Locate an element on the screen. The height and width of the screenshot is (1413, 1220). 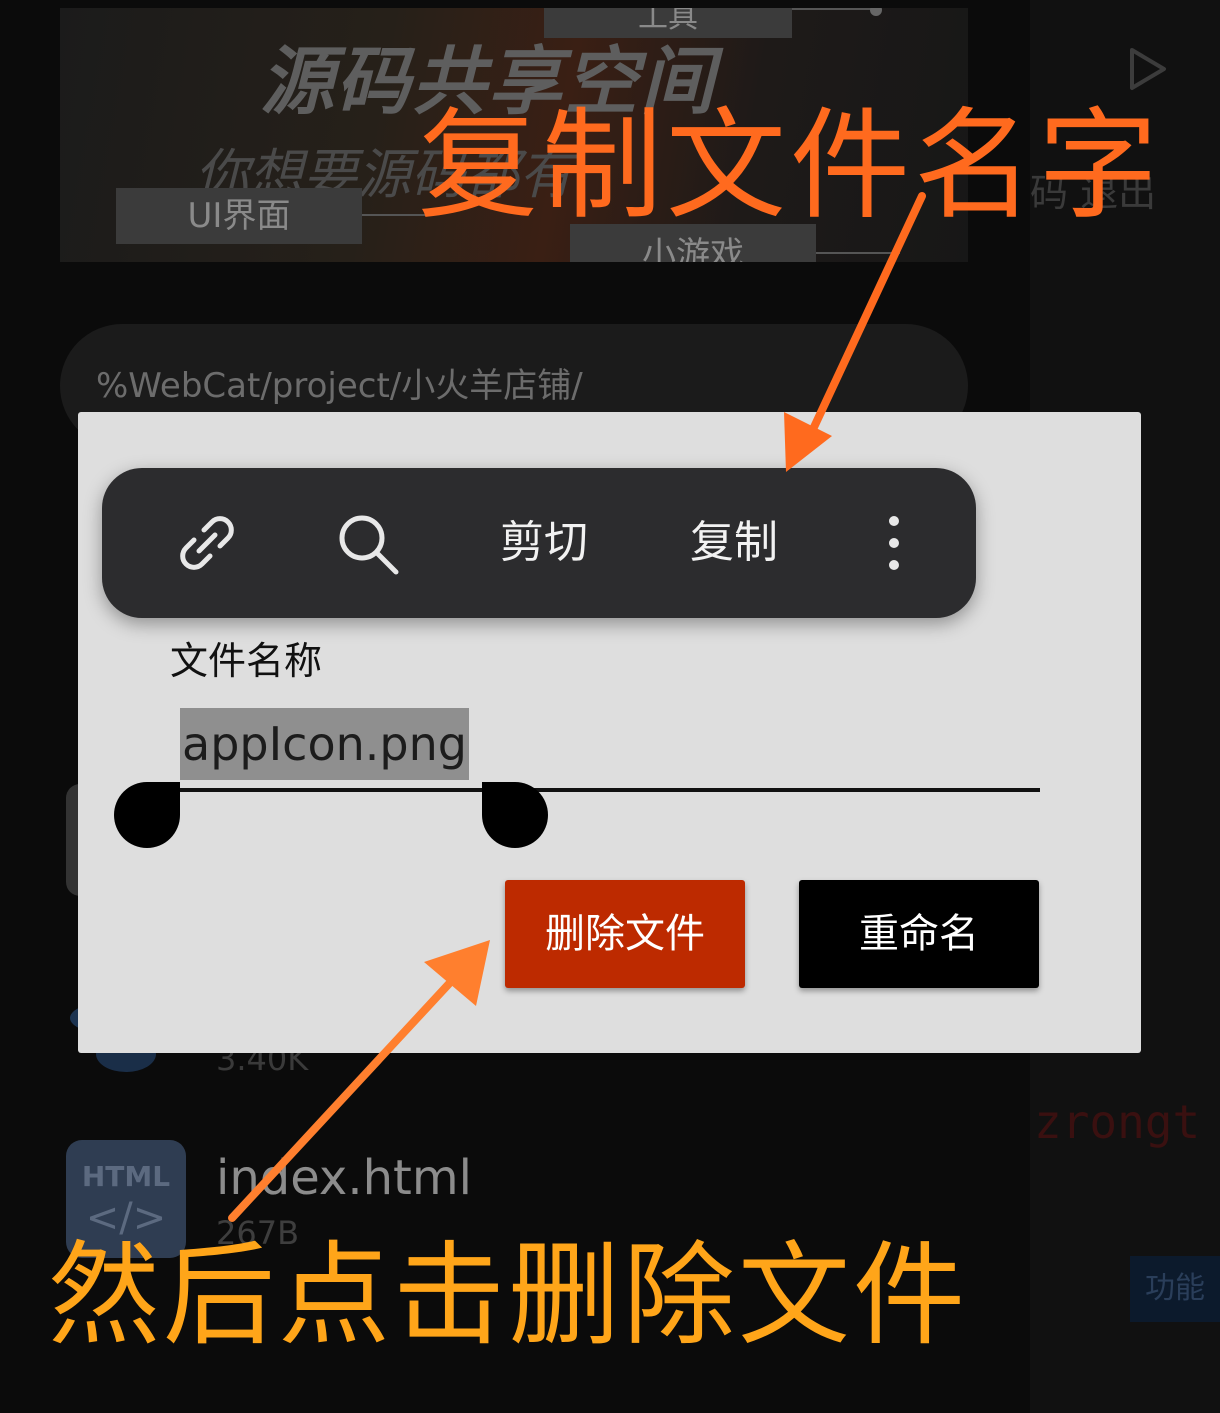
html-icon-label: HTML is located at coordinates (126, 1176).